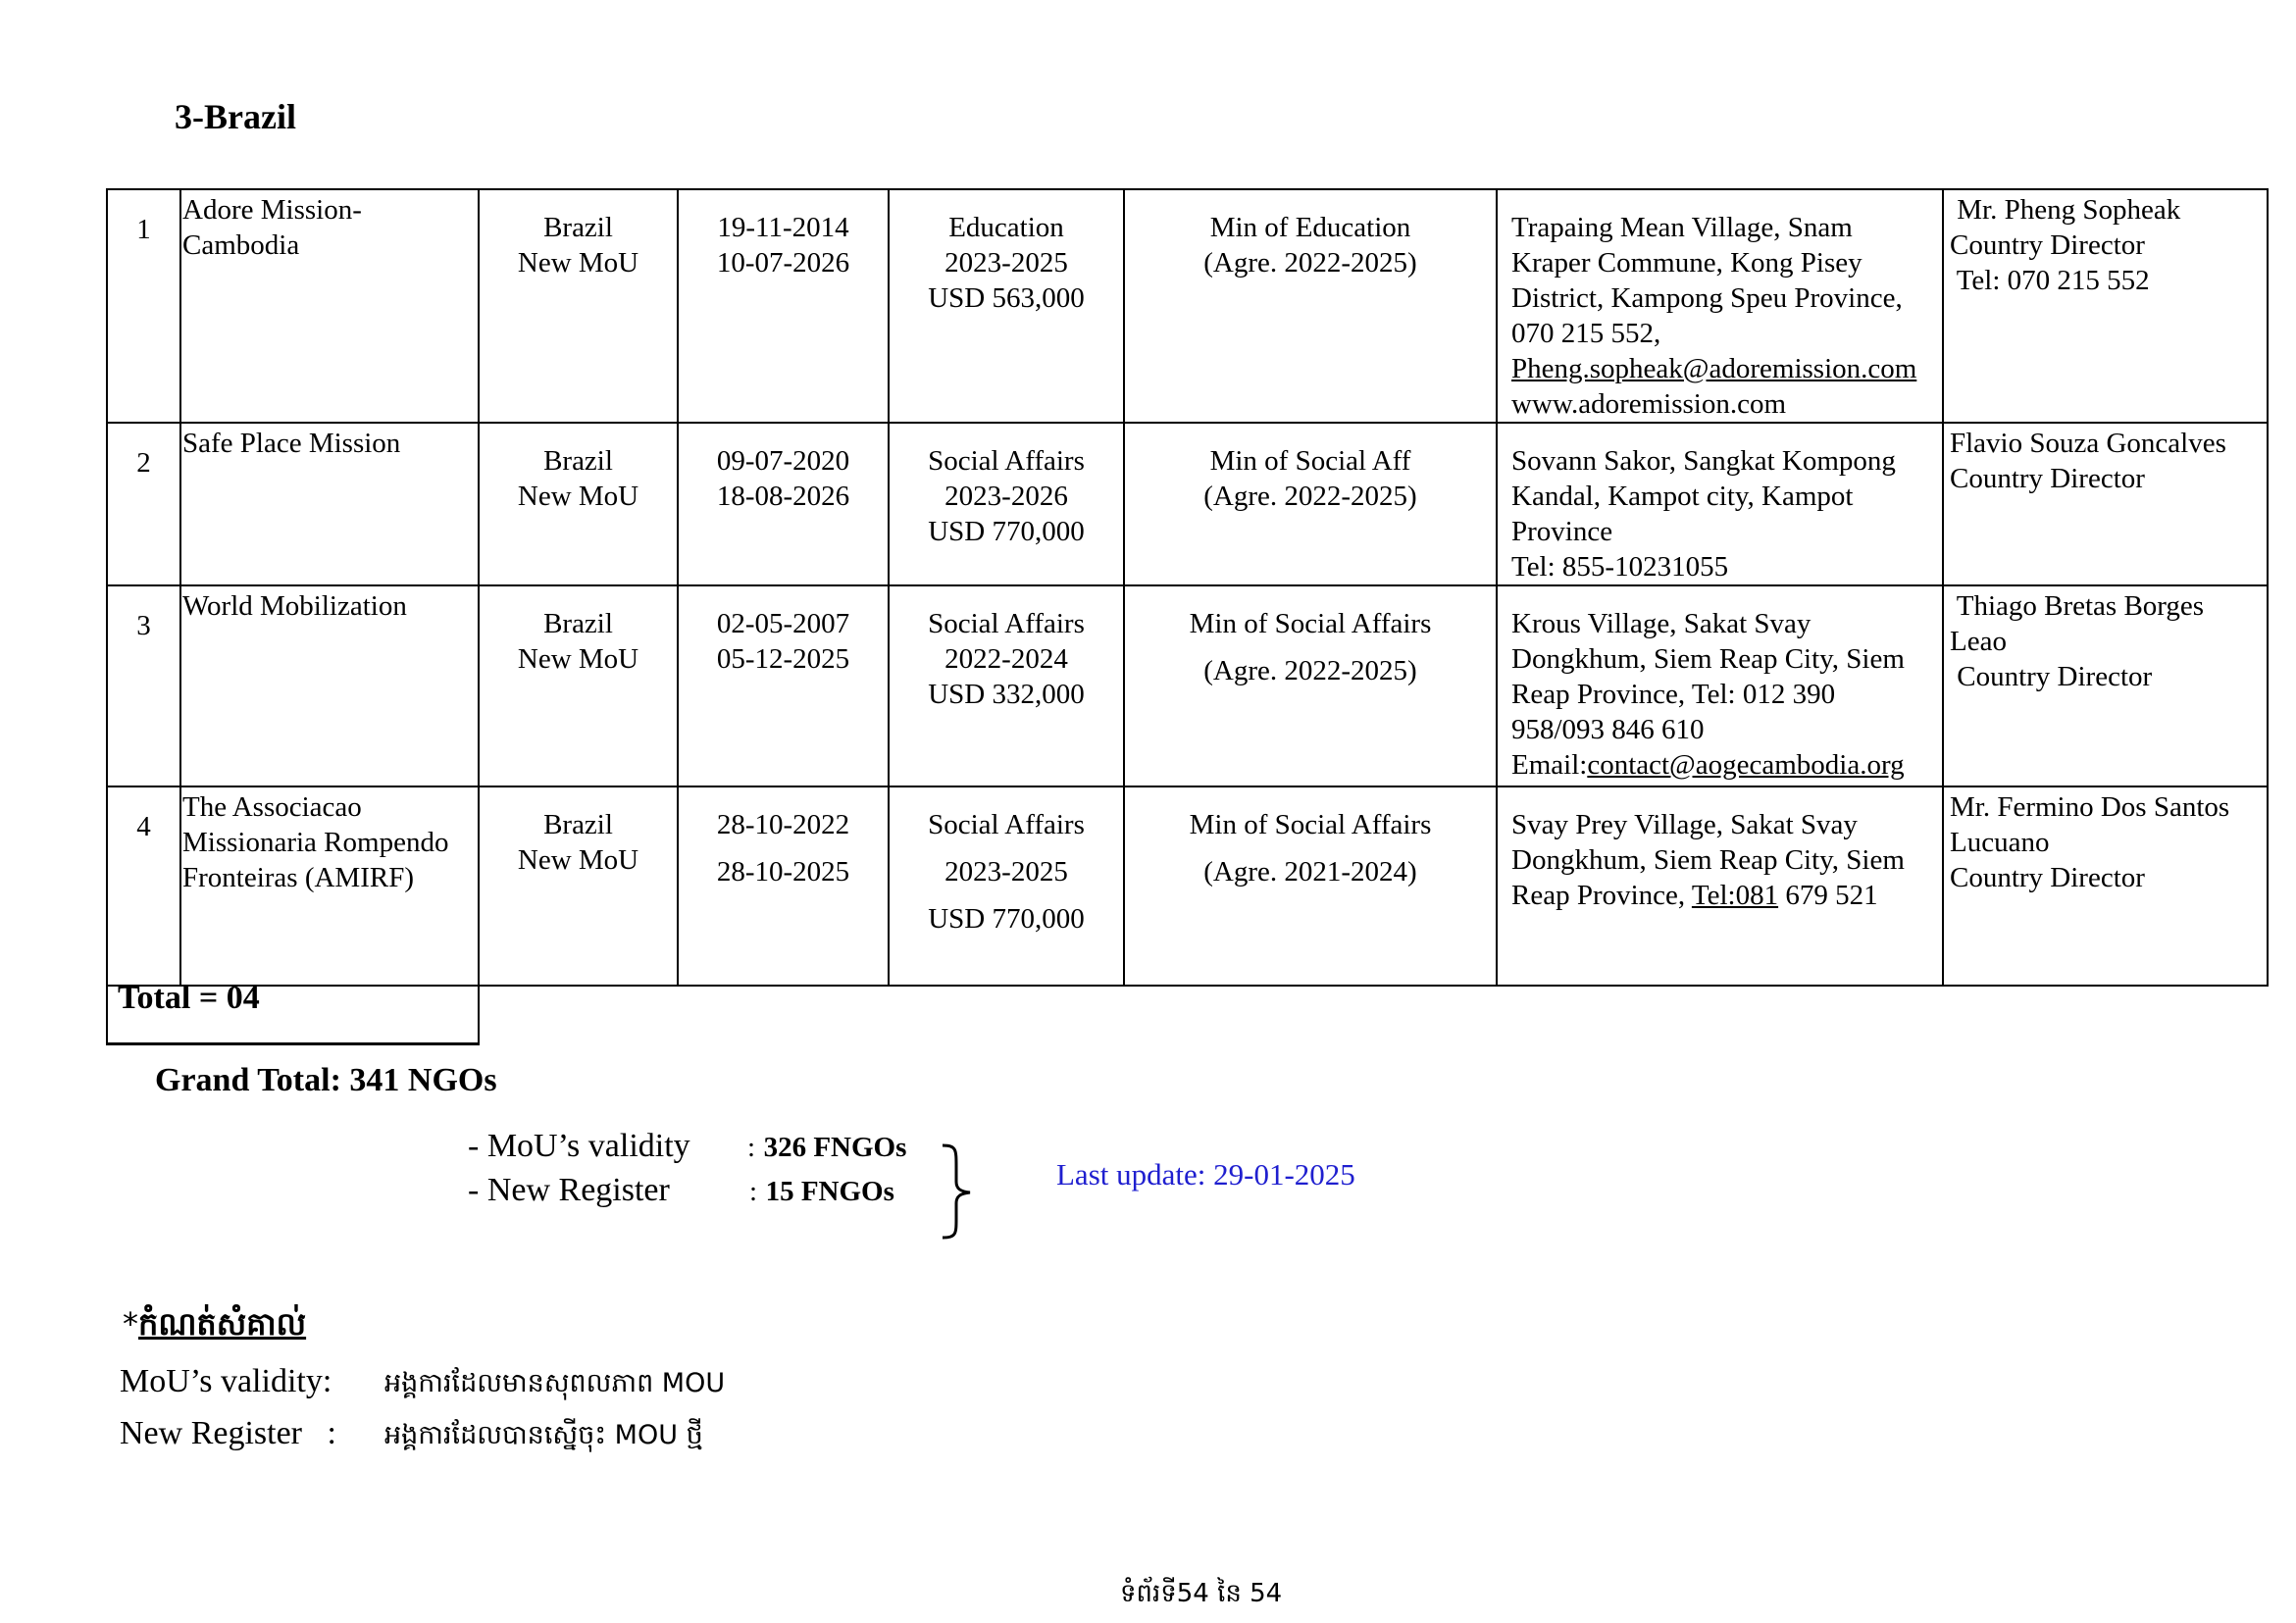  I want to click on cell-line: Krous Village, Sakat Svay, so click(1661, 624).